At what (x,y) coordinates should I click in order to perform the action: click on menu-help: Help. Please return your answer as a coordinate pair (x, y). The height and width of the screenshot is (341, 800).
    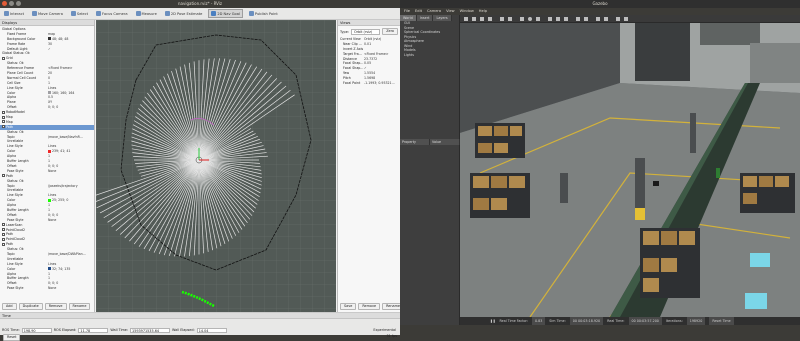
    Looking at the image, I should click on (483, 11).